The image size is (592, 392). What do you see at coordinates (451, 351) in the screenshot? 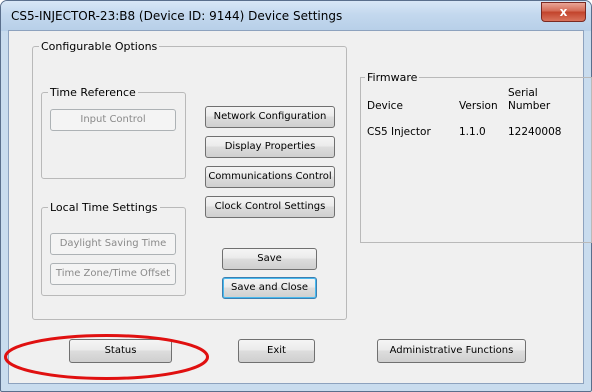
I see `administrative-functions-button: Administrative Functions` at bounding box center [451, 351].